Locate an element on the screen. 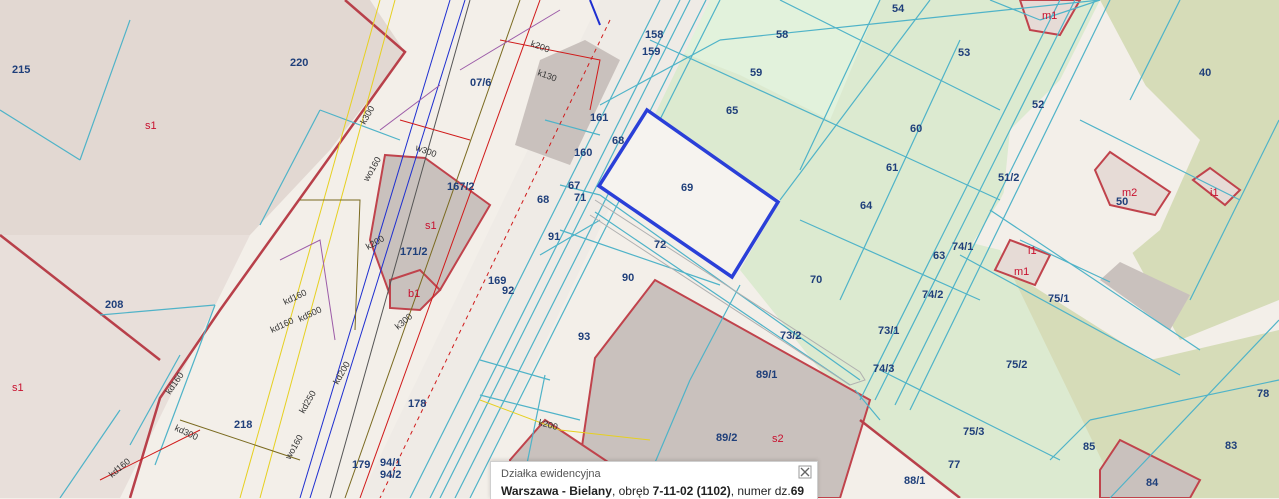  parcel-label: 167/2 is located at coordinates (461, 187).